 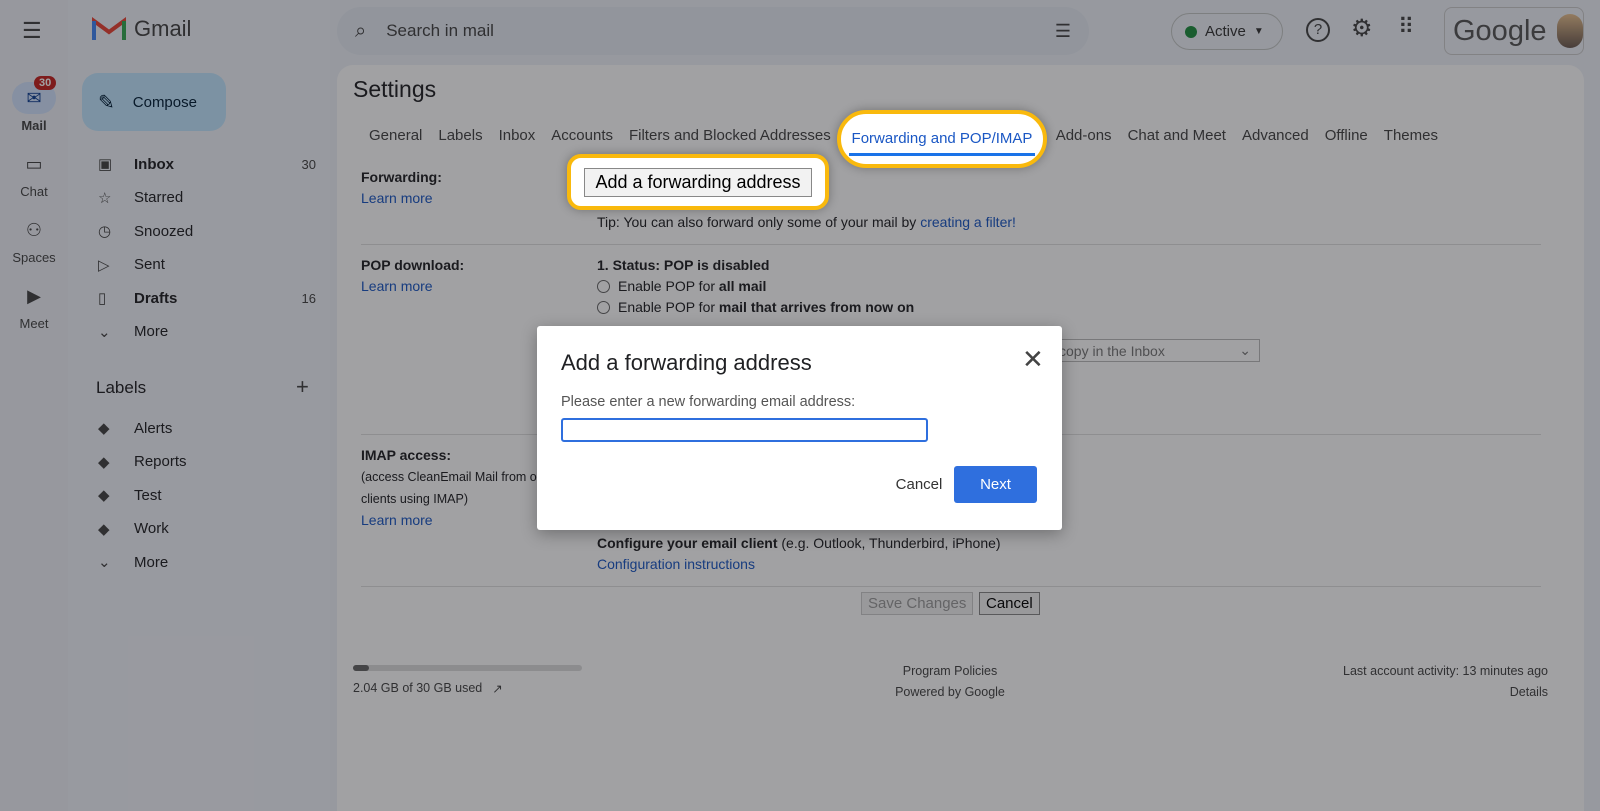 I want to click on highlight-forwarding-tab: Forwarding and POP/IMAP, so click(x=942, y=139).